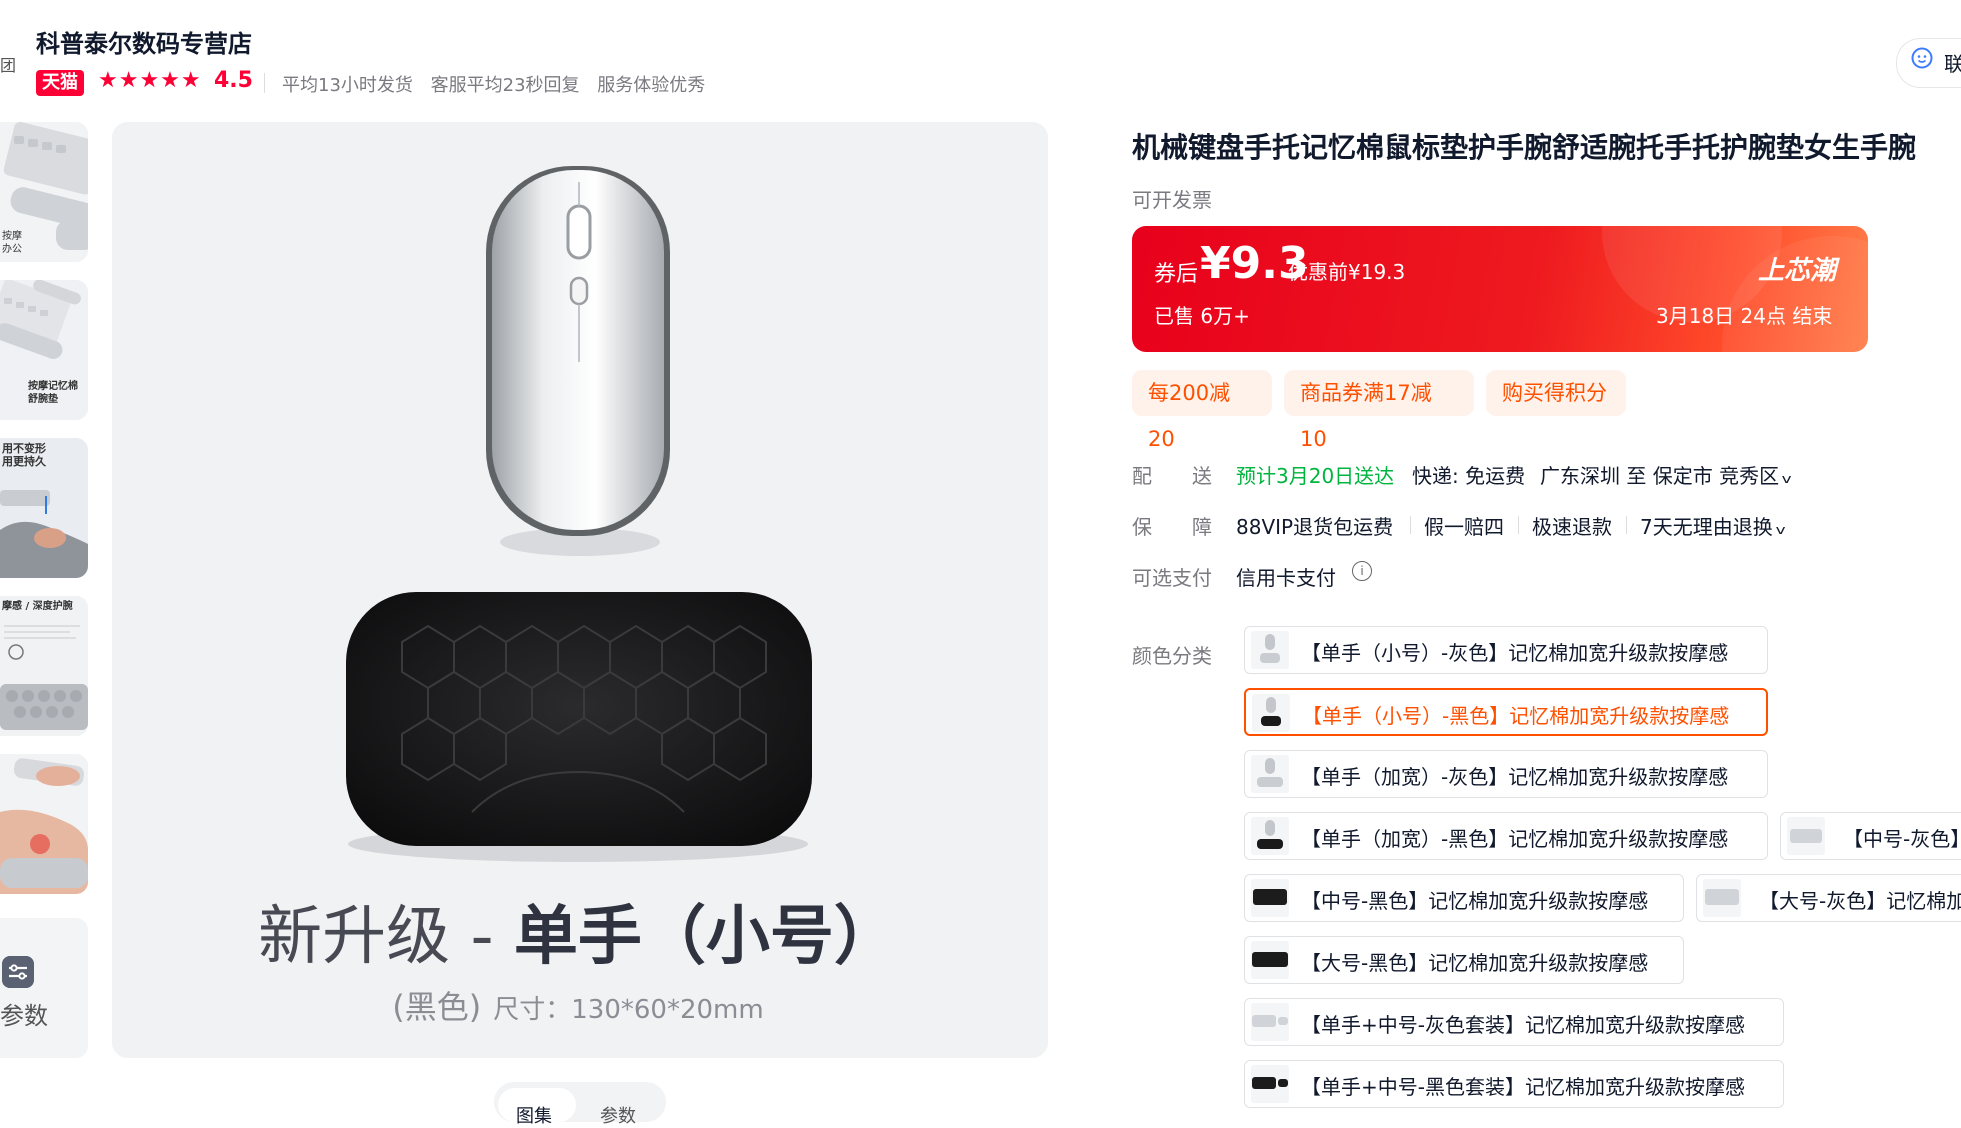  I want to click on thumbnail-1-caption: 按摩 办公, so click(12, 243).